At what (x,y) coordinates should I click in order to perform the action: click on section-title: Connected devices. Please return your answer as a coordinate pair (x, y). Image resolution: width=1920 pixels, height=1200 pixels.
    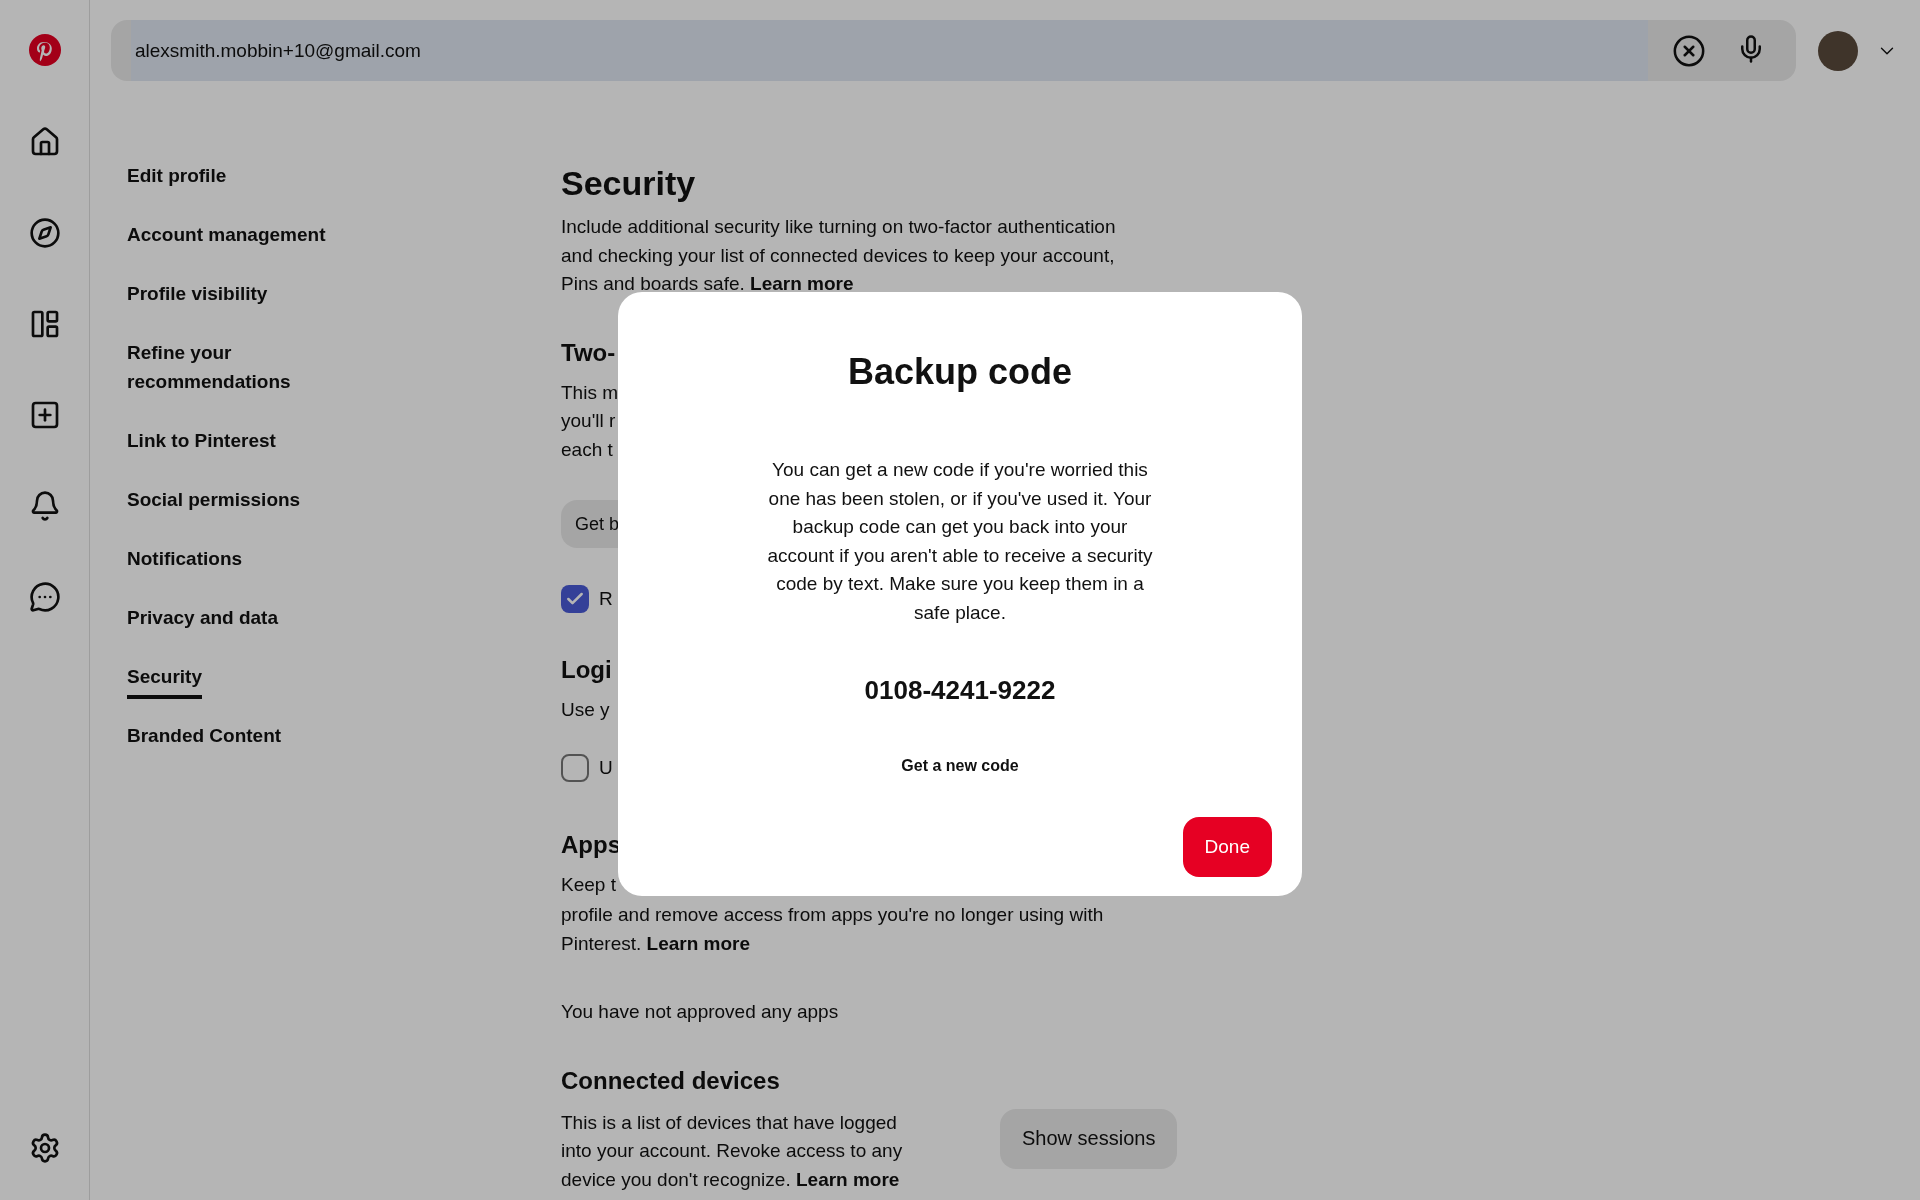
    Looking at the image, I should click on (670, 1080).